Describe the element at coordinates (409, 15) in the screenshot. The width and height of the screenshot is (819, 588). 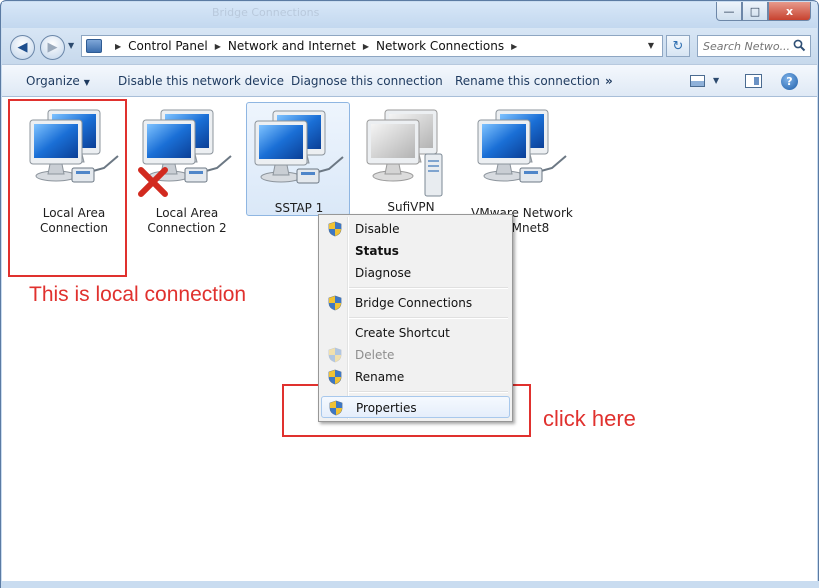
I see `title-bar: Bridge Connections — □ x` at that location.